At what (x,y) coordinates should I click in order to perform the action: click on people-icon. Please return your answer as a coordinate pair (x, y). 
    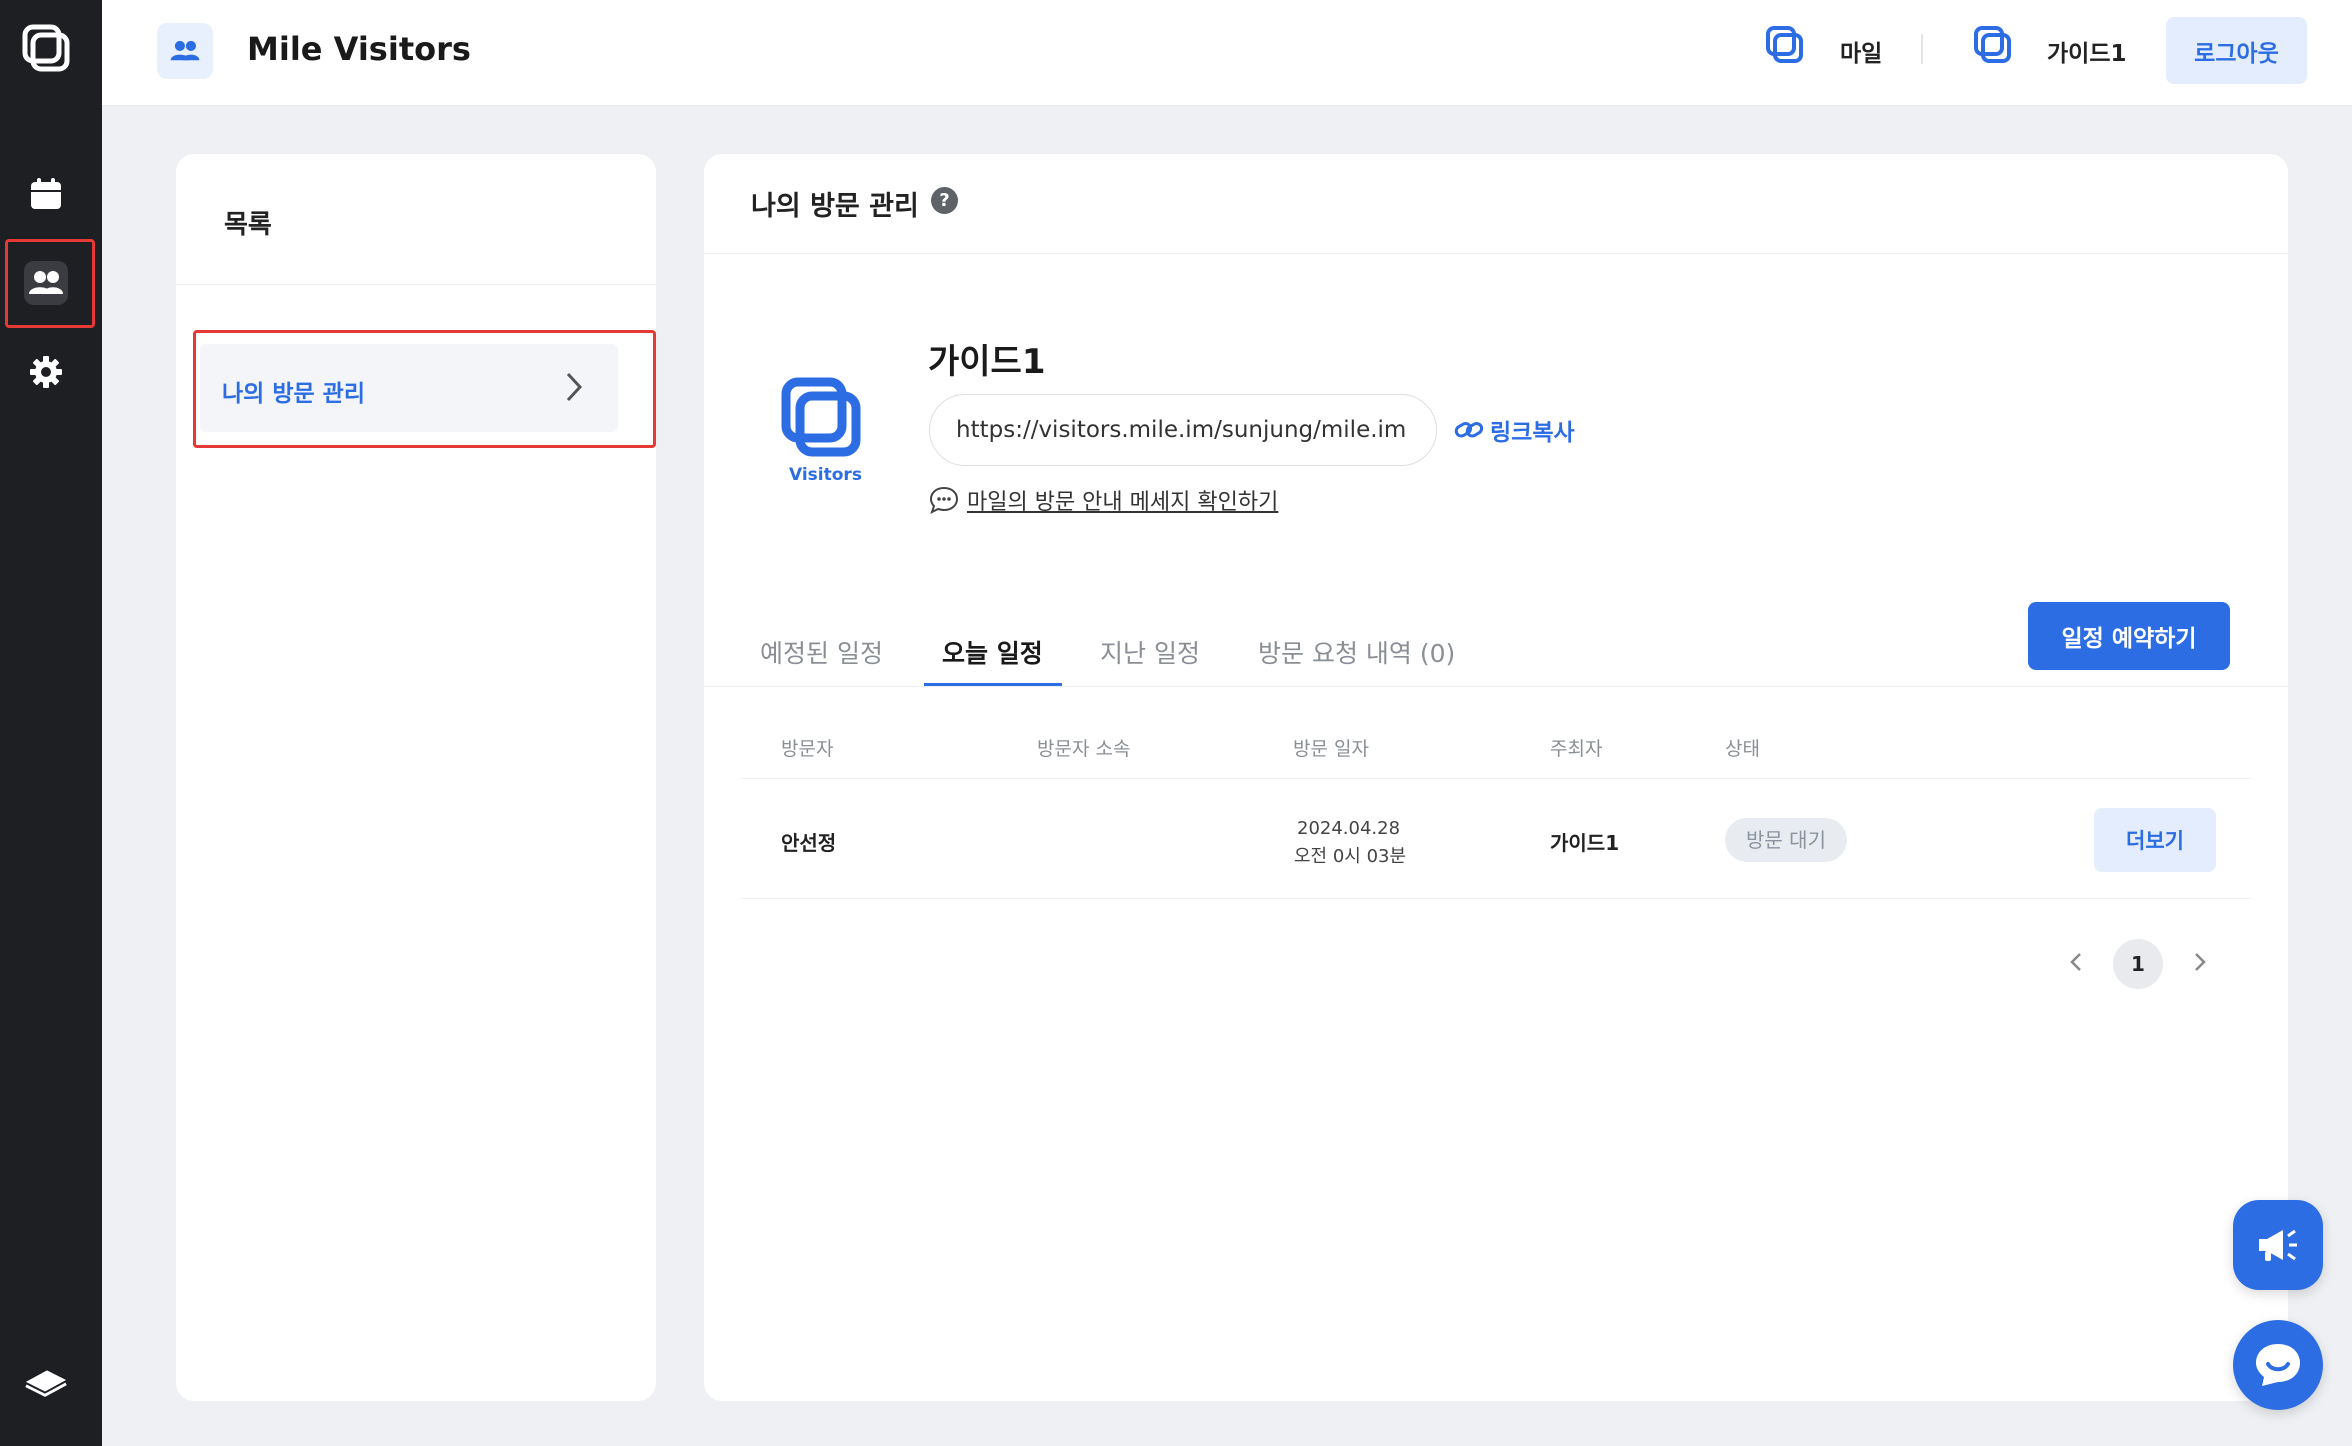
    Looking at the image, I should click on (185, 50).